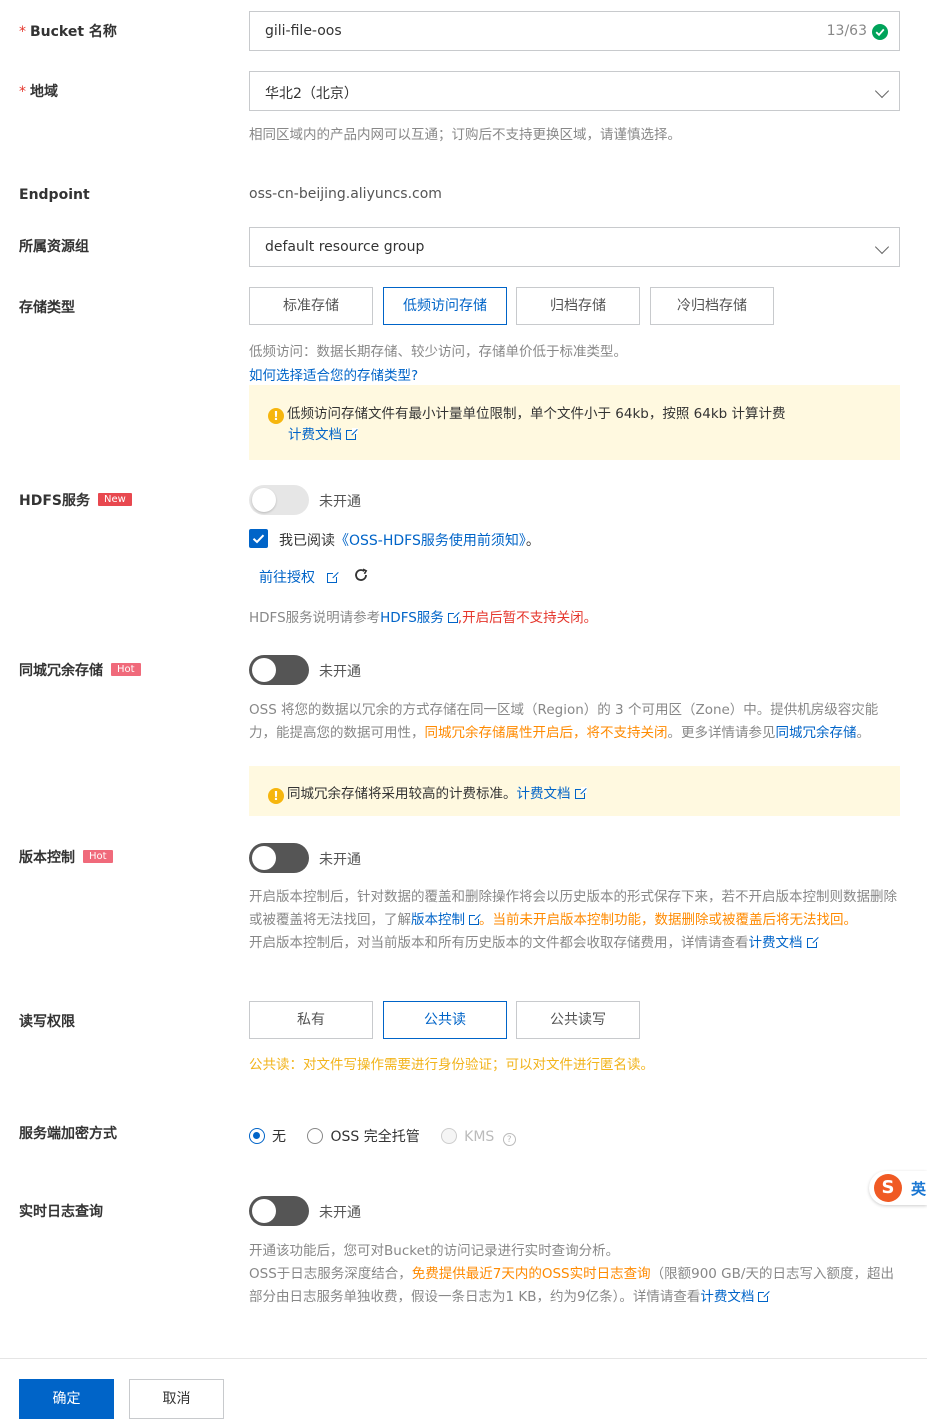 Image resolution: width=927 pixels, height=1427 pixels. What do you see at coordinates (509, 1139) in the screenshot?
I see `help-icon: ?` at bounding box center [509, 1139].